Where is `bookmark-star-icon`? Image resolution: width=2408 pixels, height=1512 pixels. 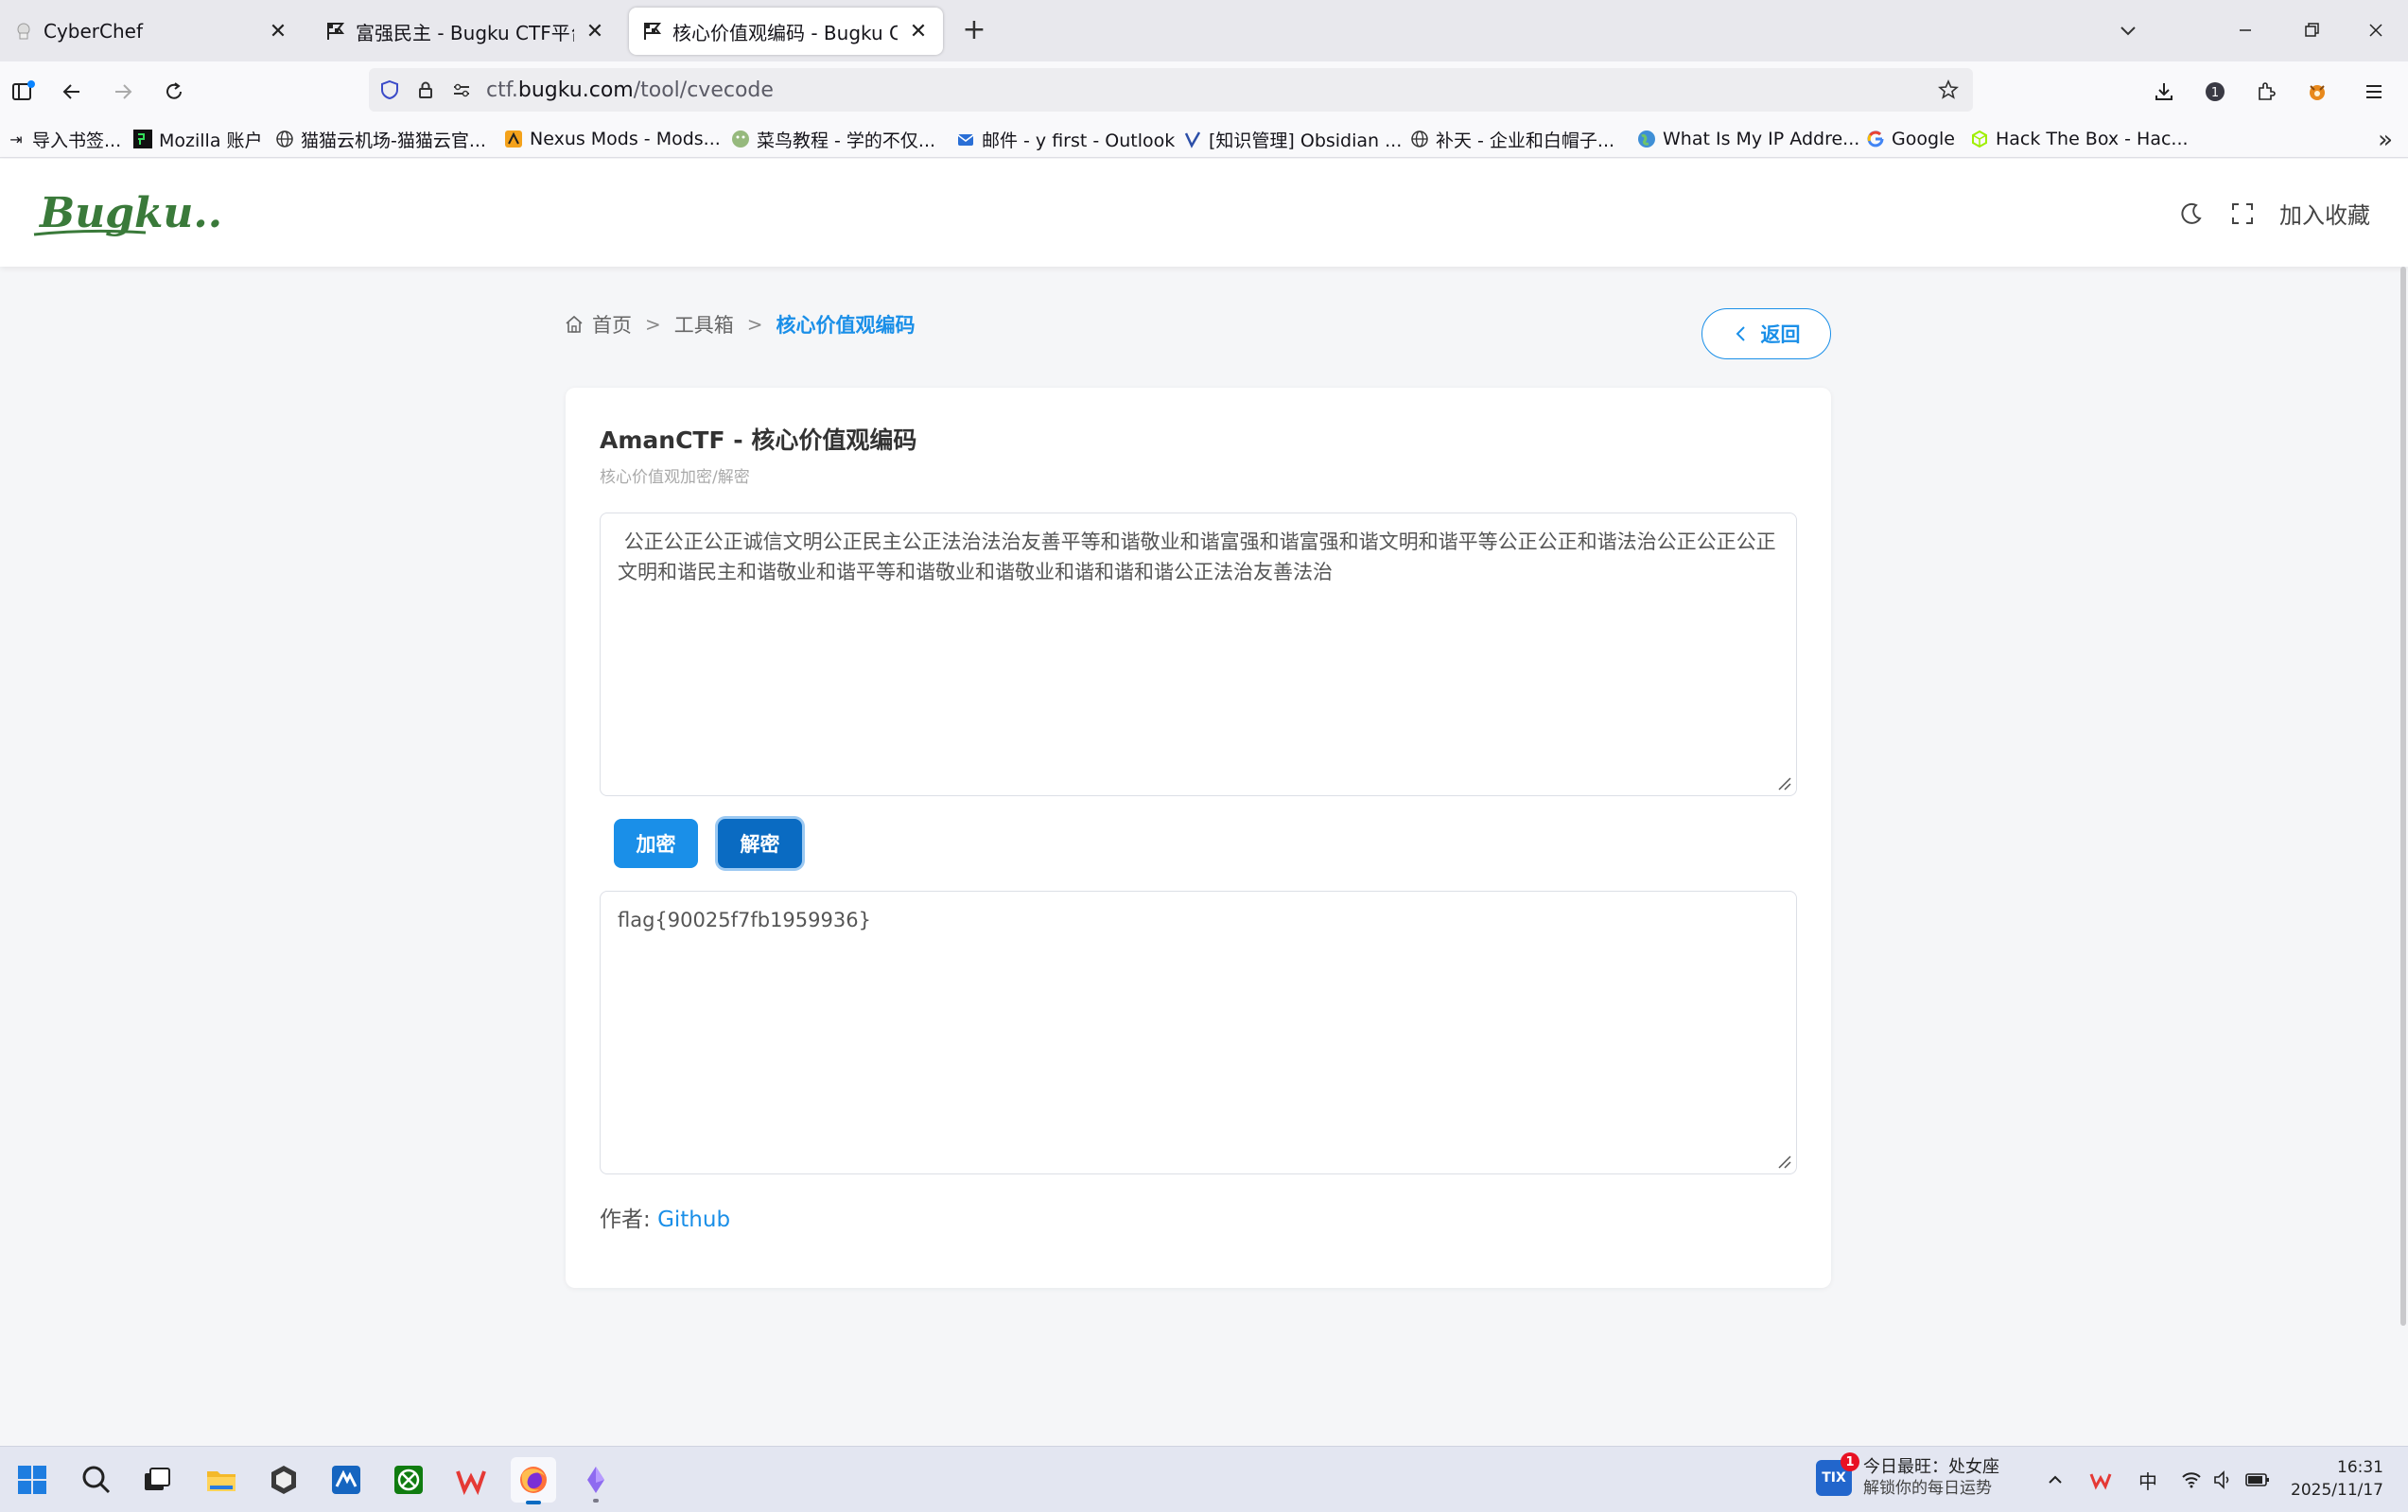 bookmark-star-icon is located at coordinates (1948, 90).